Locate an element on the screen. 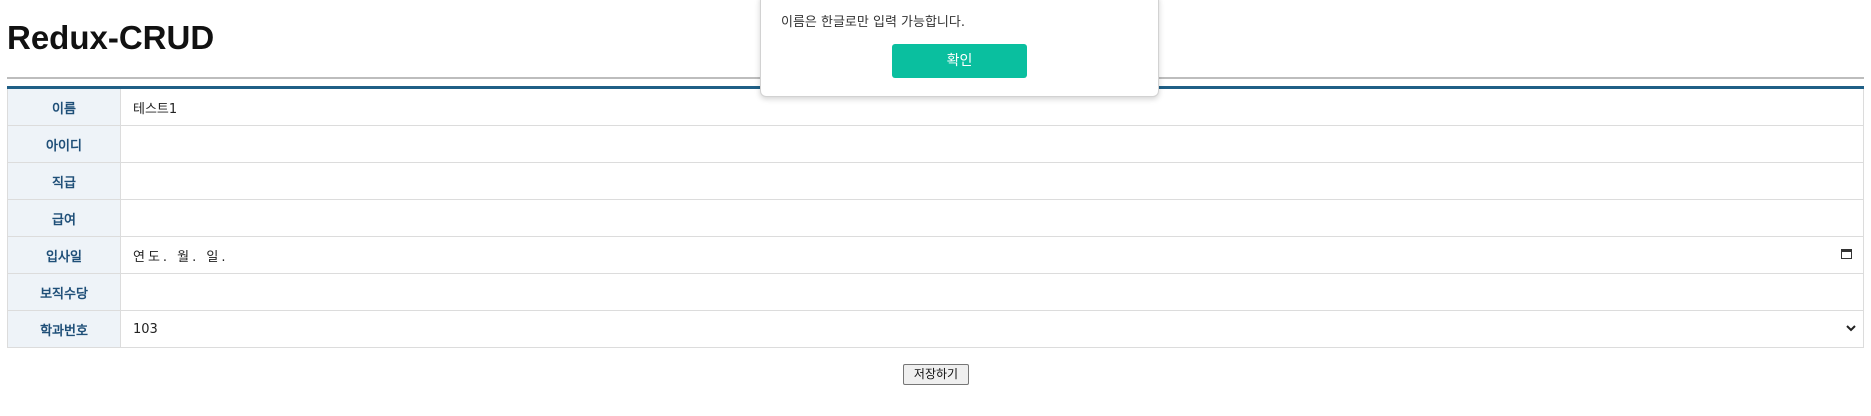 The height and width of the screenshot is (416, 1871). save-button: 저장하기 is located at coordinates (936, 374).